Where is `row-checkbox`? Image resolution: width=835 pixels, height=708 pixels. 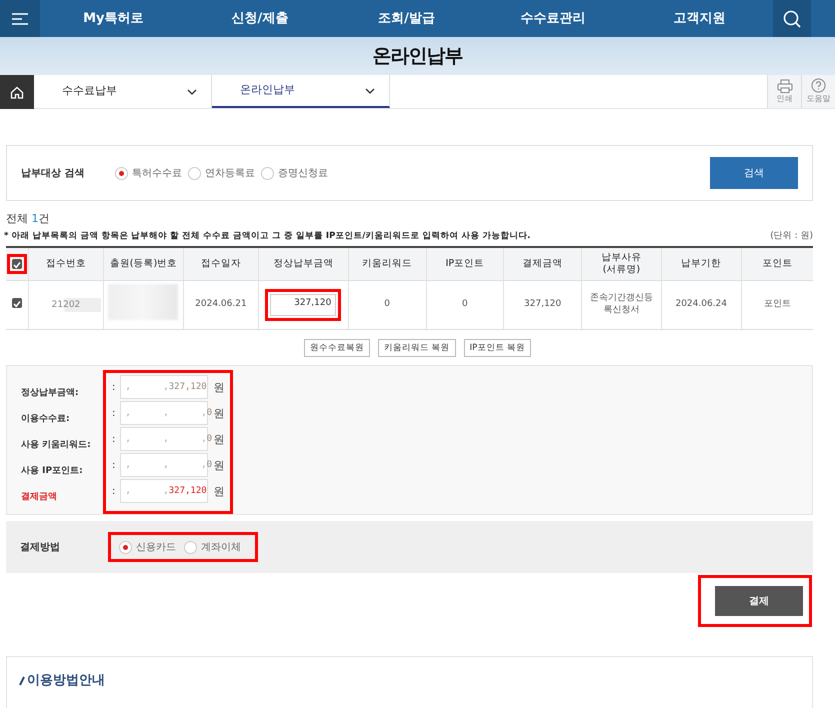 row-checkbox is located at coordinates (17, 303).